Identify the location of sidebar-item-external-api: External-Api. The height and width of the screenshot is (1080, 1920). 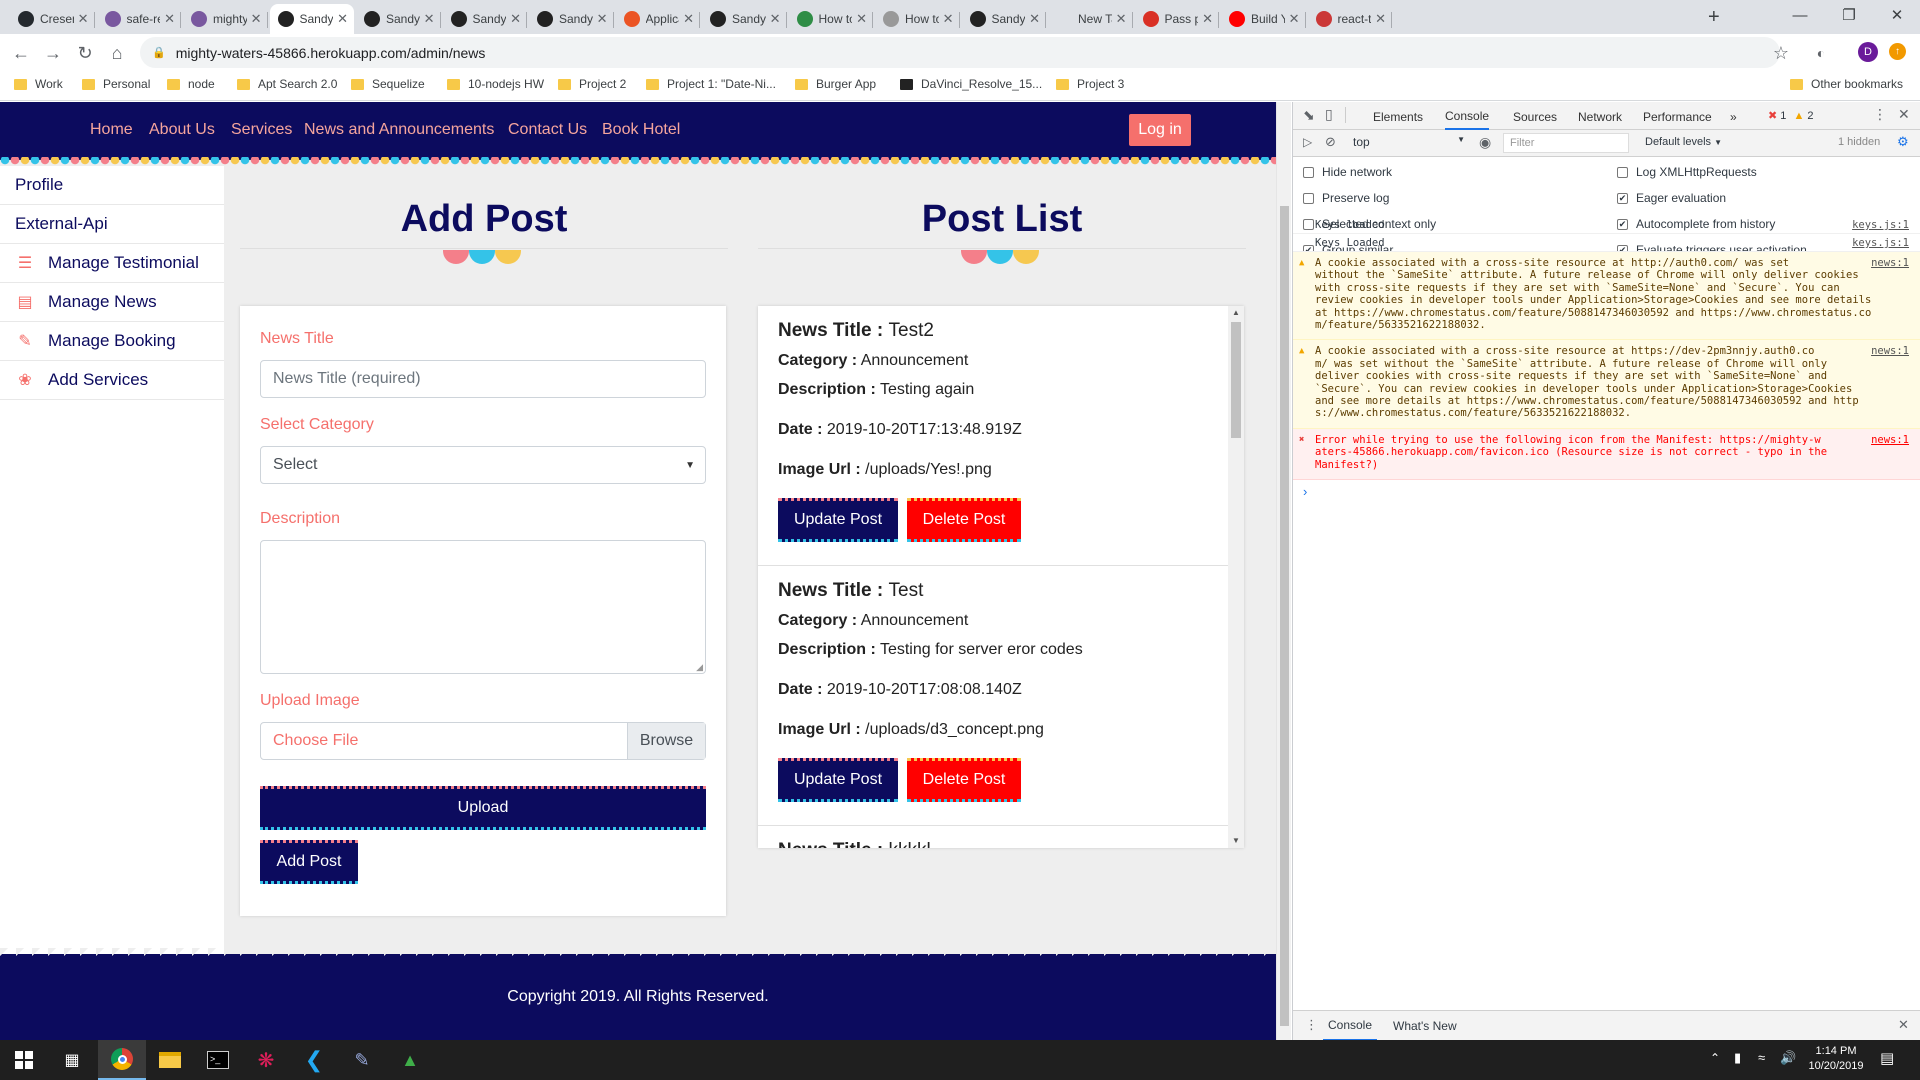
(112, 224).